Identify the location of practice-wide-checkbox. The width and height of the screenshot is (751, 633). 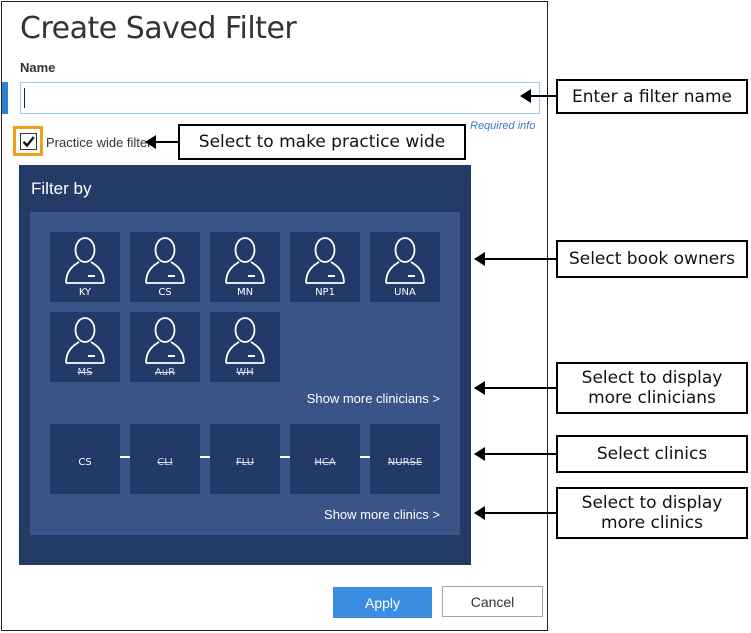
(28, 141).